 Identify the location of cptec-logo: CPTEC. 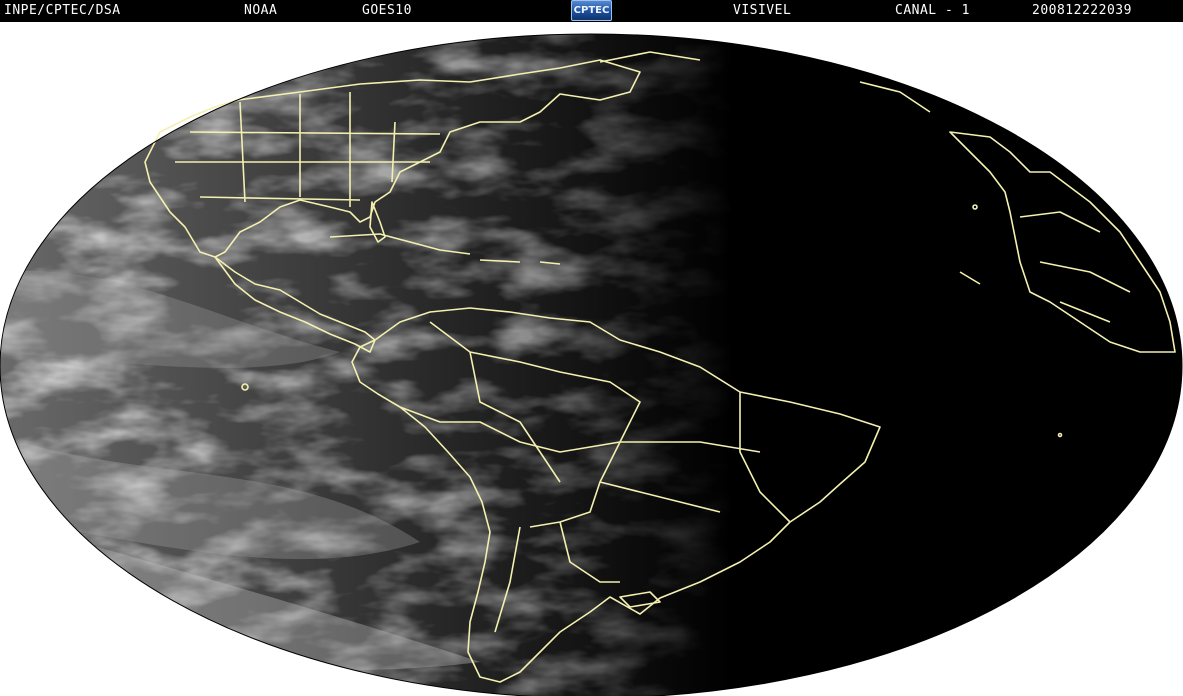
(591, 10).